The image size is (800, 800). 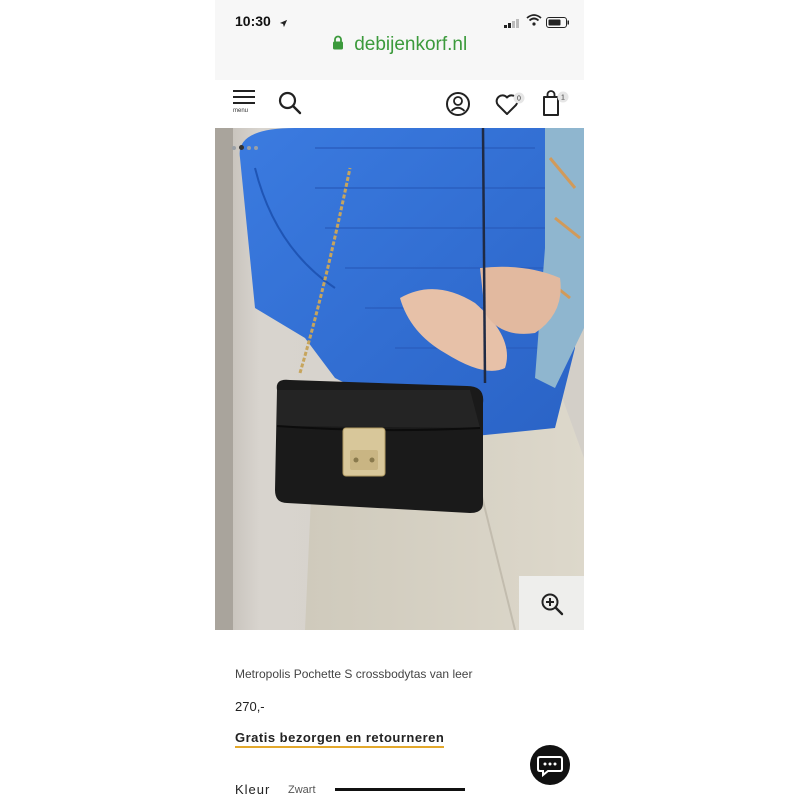 What do you see at coordinates (246, 105) in the screenshot?
I see `menu-button: menu` at bounding box center [246, 105].